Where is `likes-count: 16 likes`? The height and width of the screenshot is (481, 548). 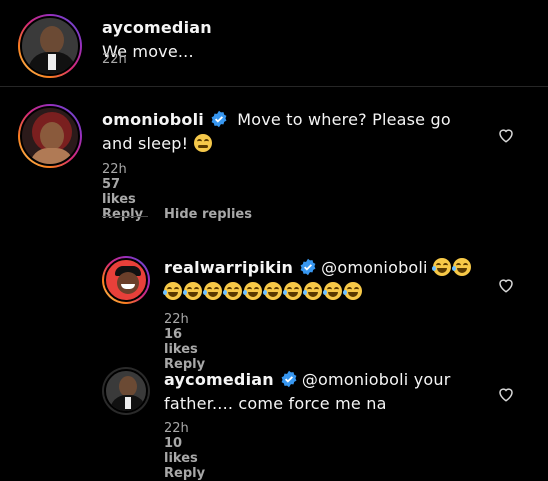
likes-count: 16 likes is located at coordinates (181, 342).